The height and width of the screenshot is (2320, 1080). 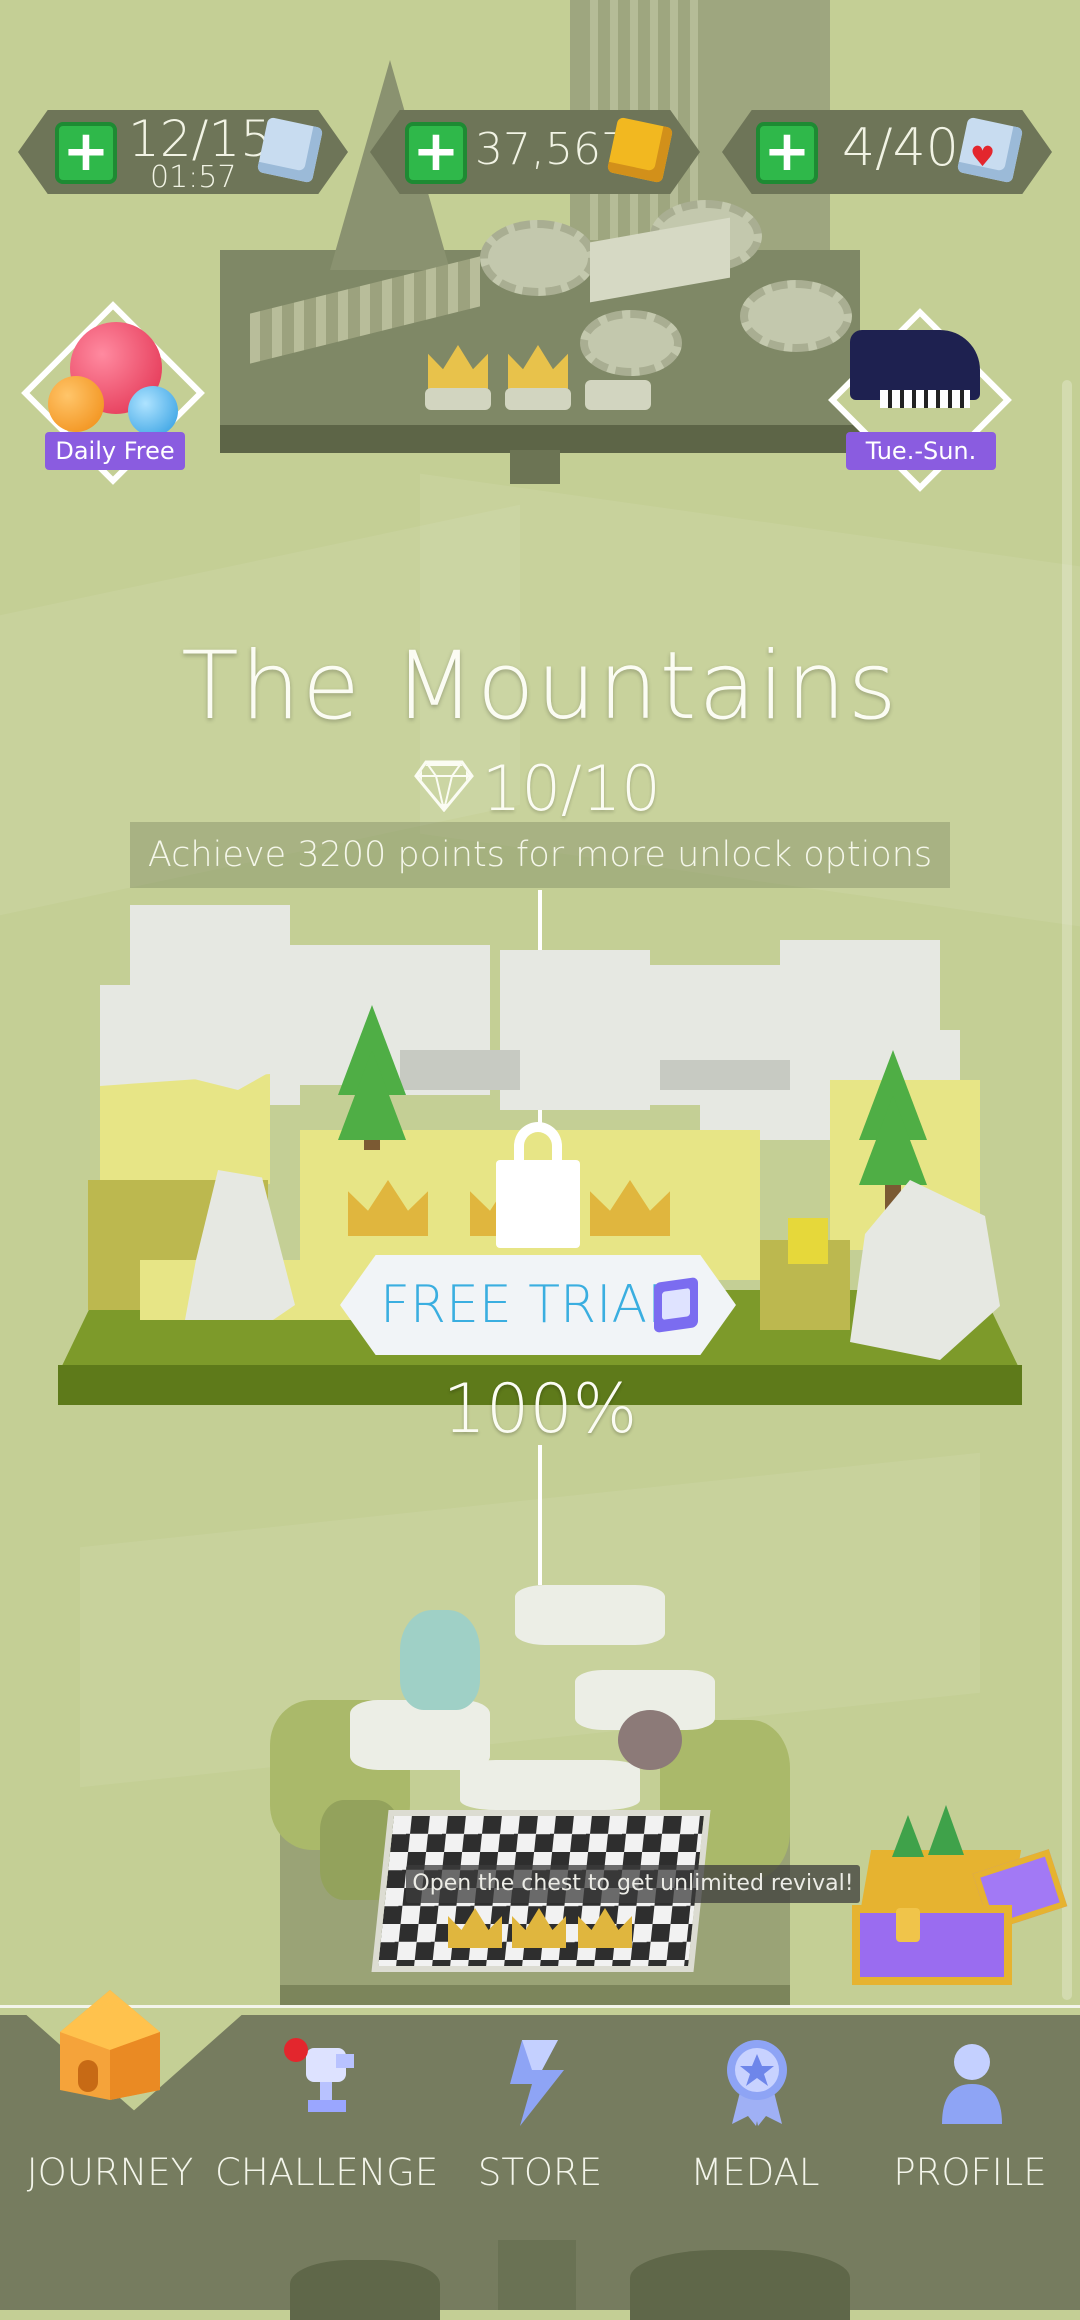 I want to click on hearts-value: 4/40, so click(x=900, y=148).